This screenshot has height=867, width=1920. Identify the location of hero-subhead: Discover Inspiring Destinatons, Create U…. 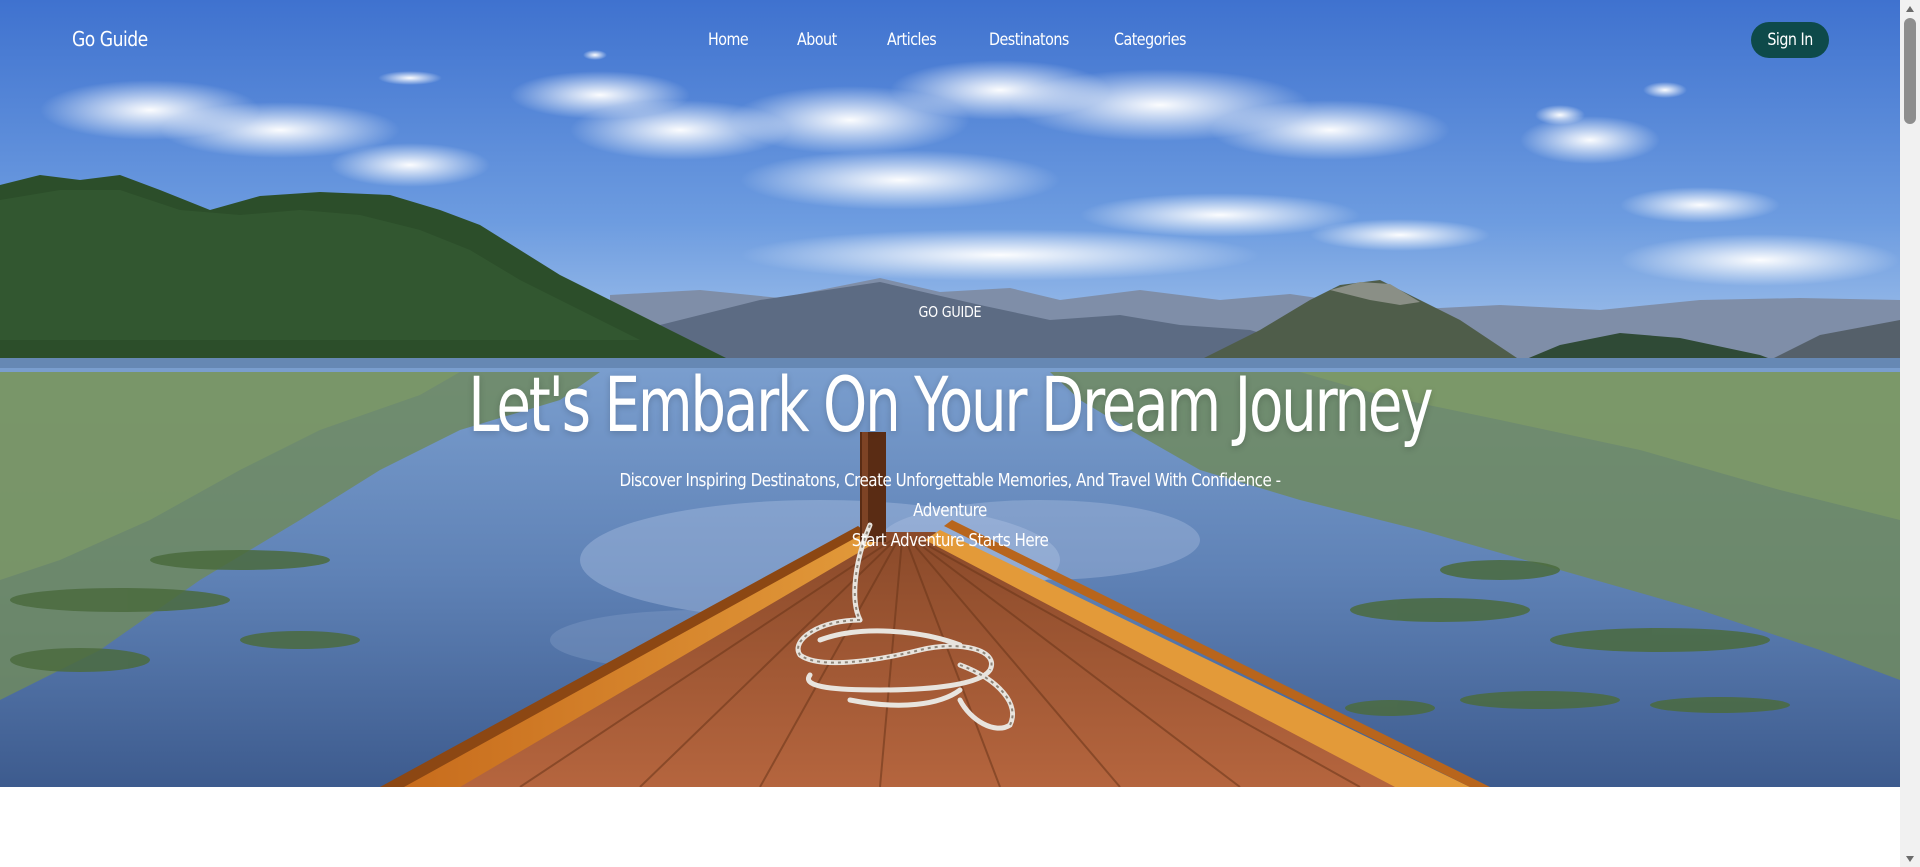
(950, 511).